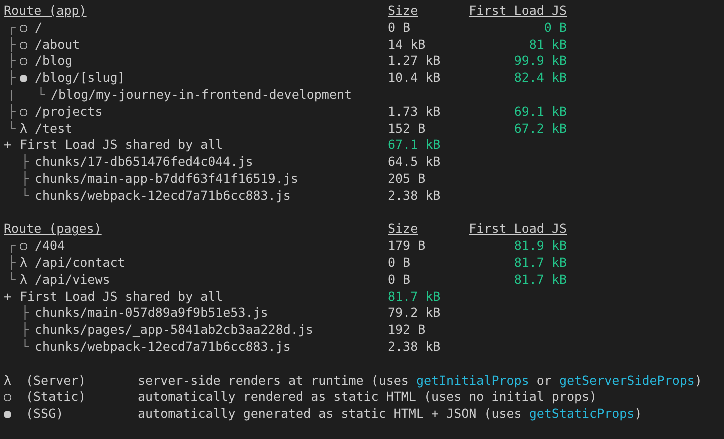 Image resolution: width=724 pixels, height=439 pixels. I want to click on legend-description: server-side renders at runtime (uses getInitialProps or getServerSideProps), so click(420, 381).